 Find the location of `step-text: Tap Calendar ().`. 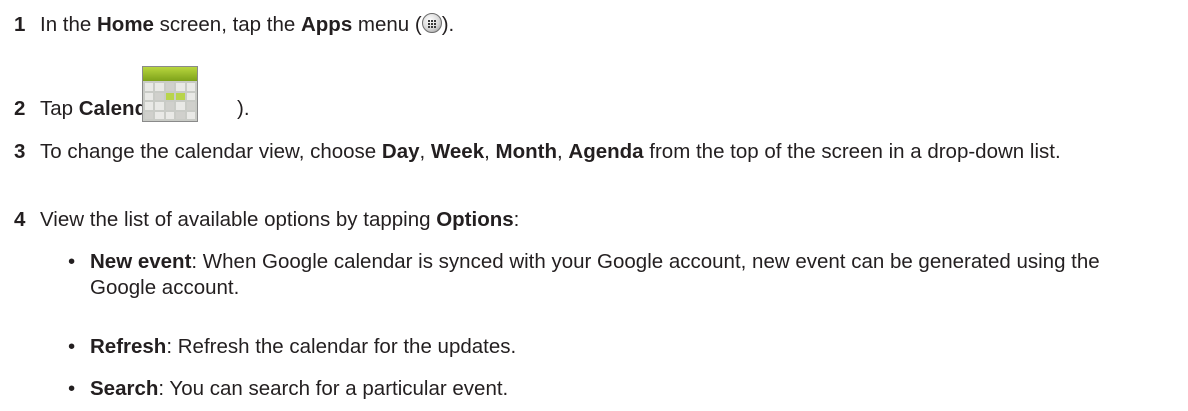

step-text: Tap Calendar (). is located at coordinates (609, 94).